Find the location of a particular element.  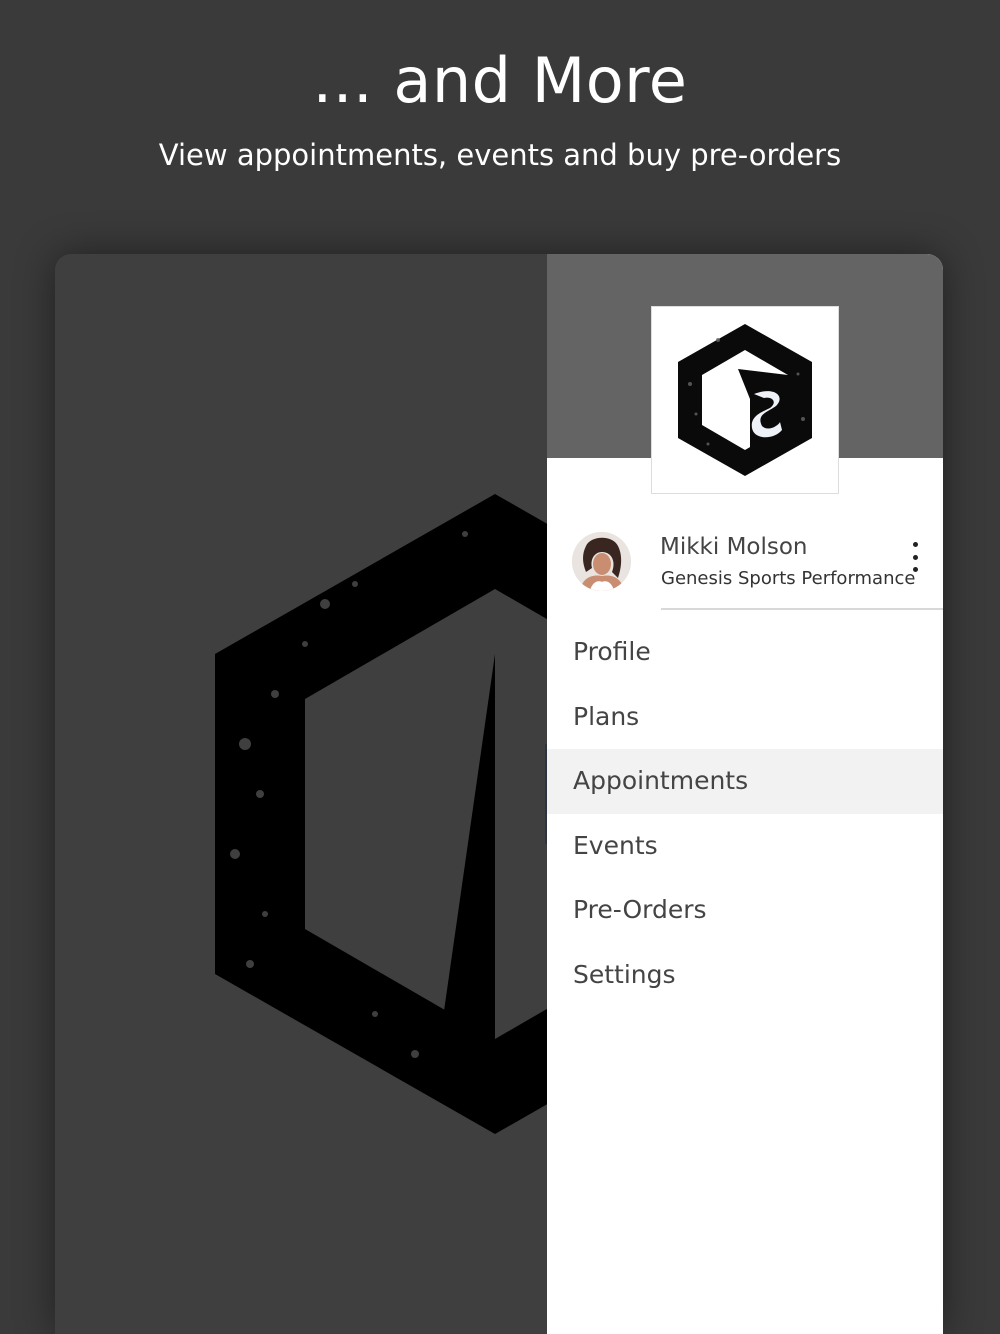

user-avatar is located at coordinates (601, 561).